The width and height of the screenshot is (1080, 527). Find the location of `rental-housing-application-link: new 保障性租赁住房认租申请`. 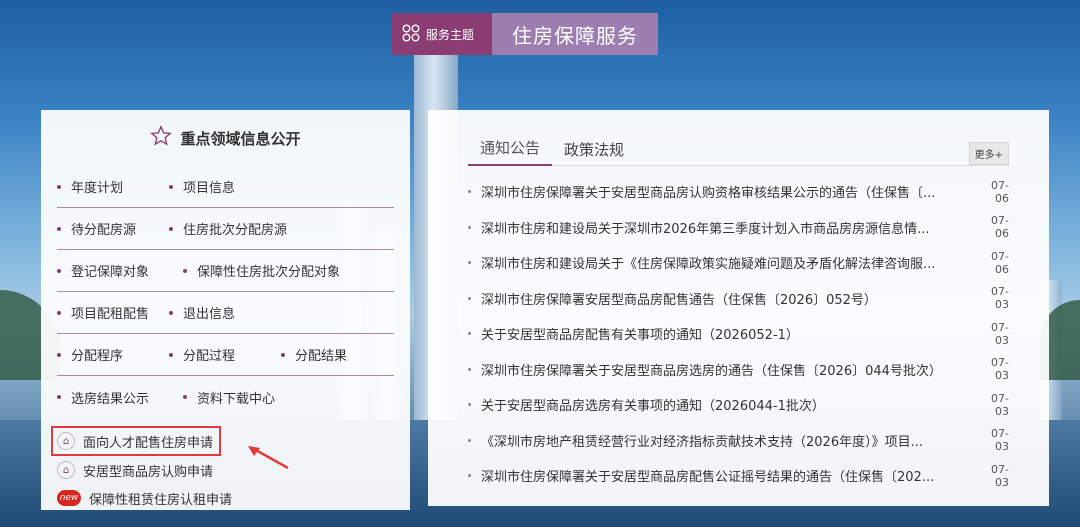

rental-housing-application-link: new 保障性租赁住房认租申请 is located at coordinates (144, 498).